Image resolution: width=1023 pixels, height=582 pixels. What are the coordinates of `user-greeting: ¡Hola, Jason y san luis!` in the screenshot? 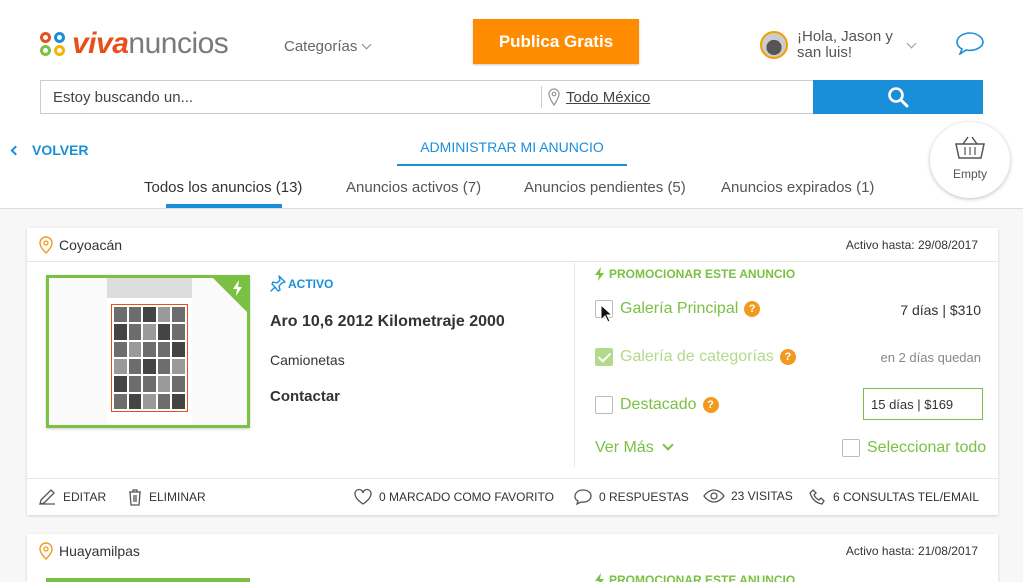 It's located at (852, 45).